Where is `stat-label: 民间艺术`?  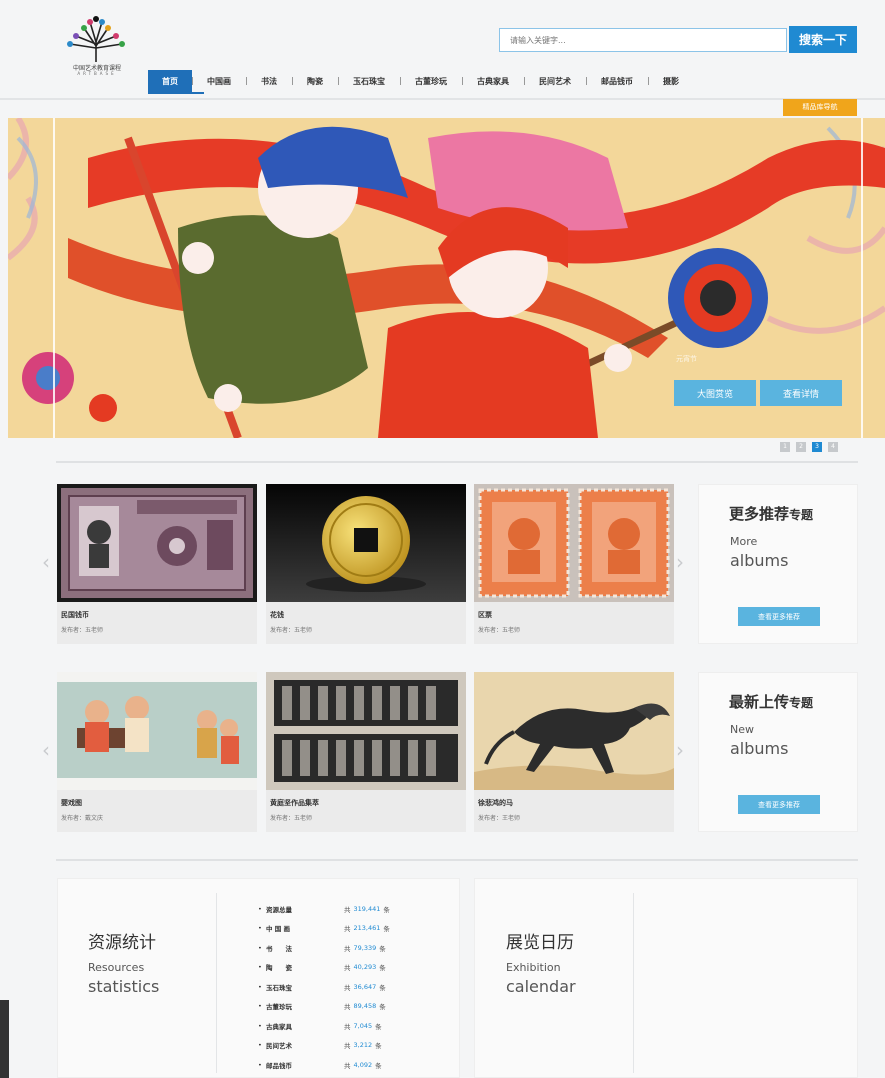
stat-label: 民间艺术 is located at coordinates (279, 1046).